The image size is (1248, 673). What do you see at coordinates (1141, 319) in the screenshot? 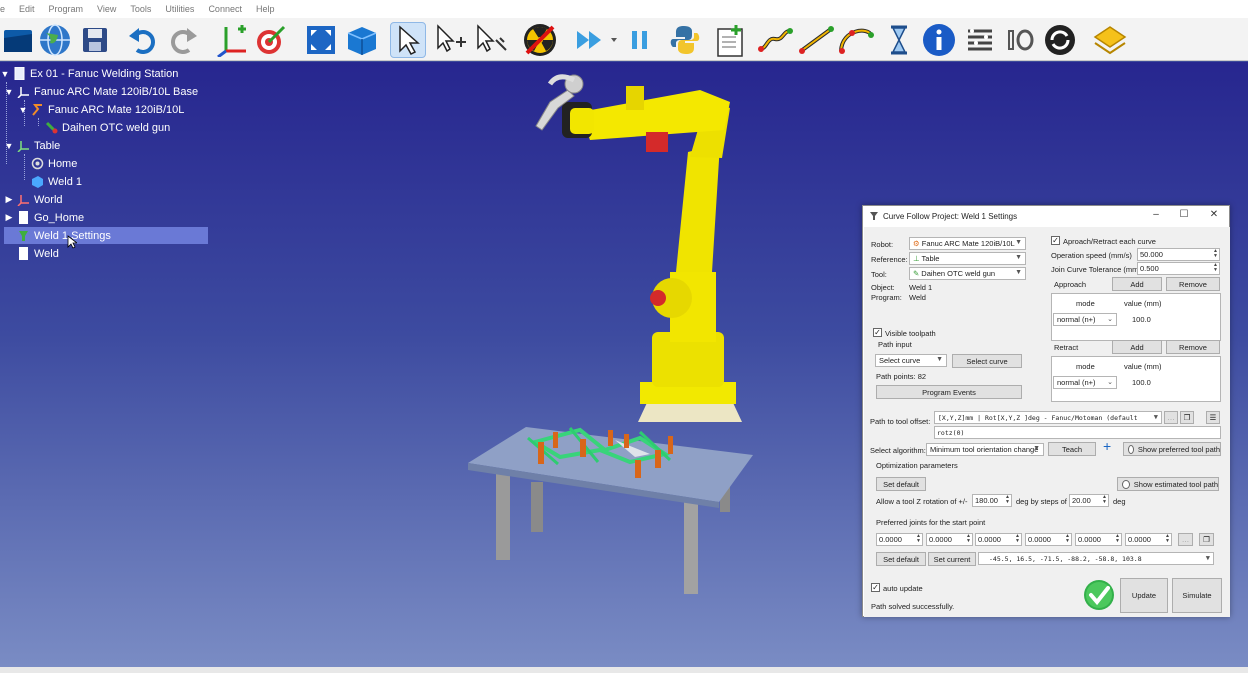
I see `approach-value: 100.0` at bounding box center [1141, 319].